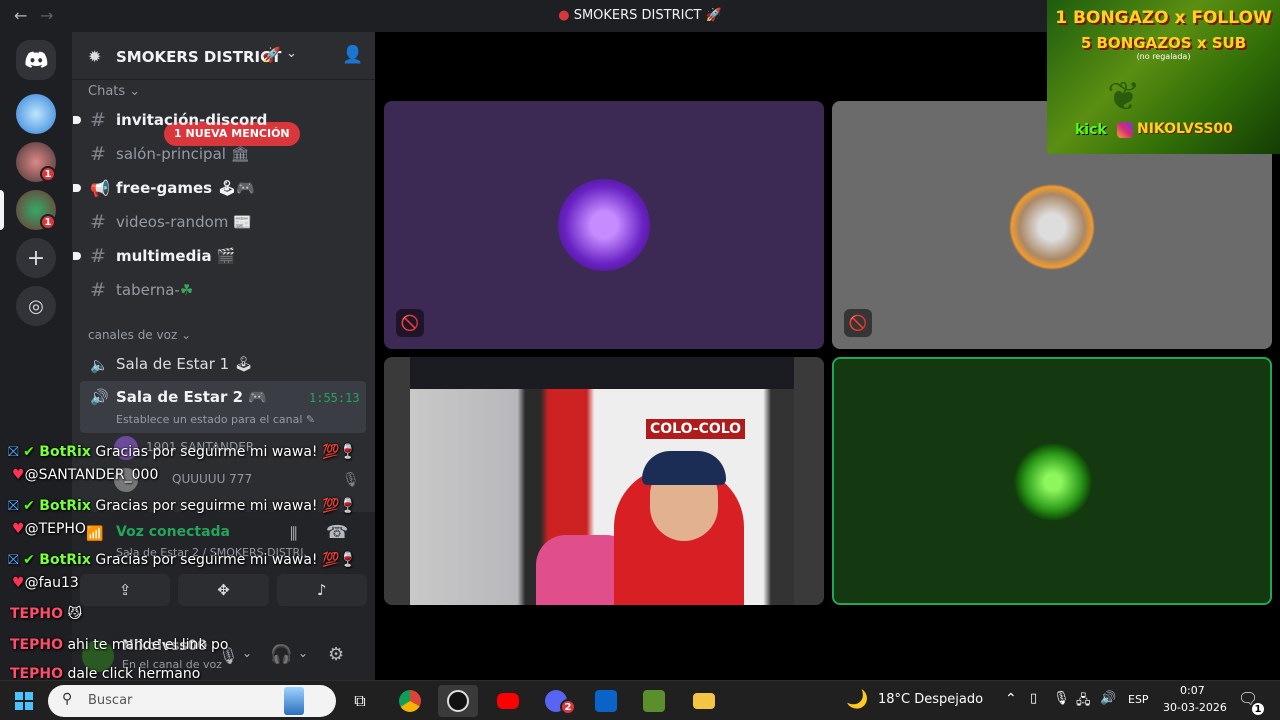 The height and width of the screenshot is (720, 1280). Describe the element at coordinates (291, 53) in the screenshot. I see `chevron-down-icon: ⌄` at that location.